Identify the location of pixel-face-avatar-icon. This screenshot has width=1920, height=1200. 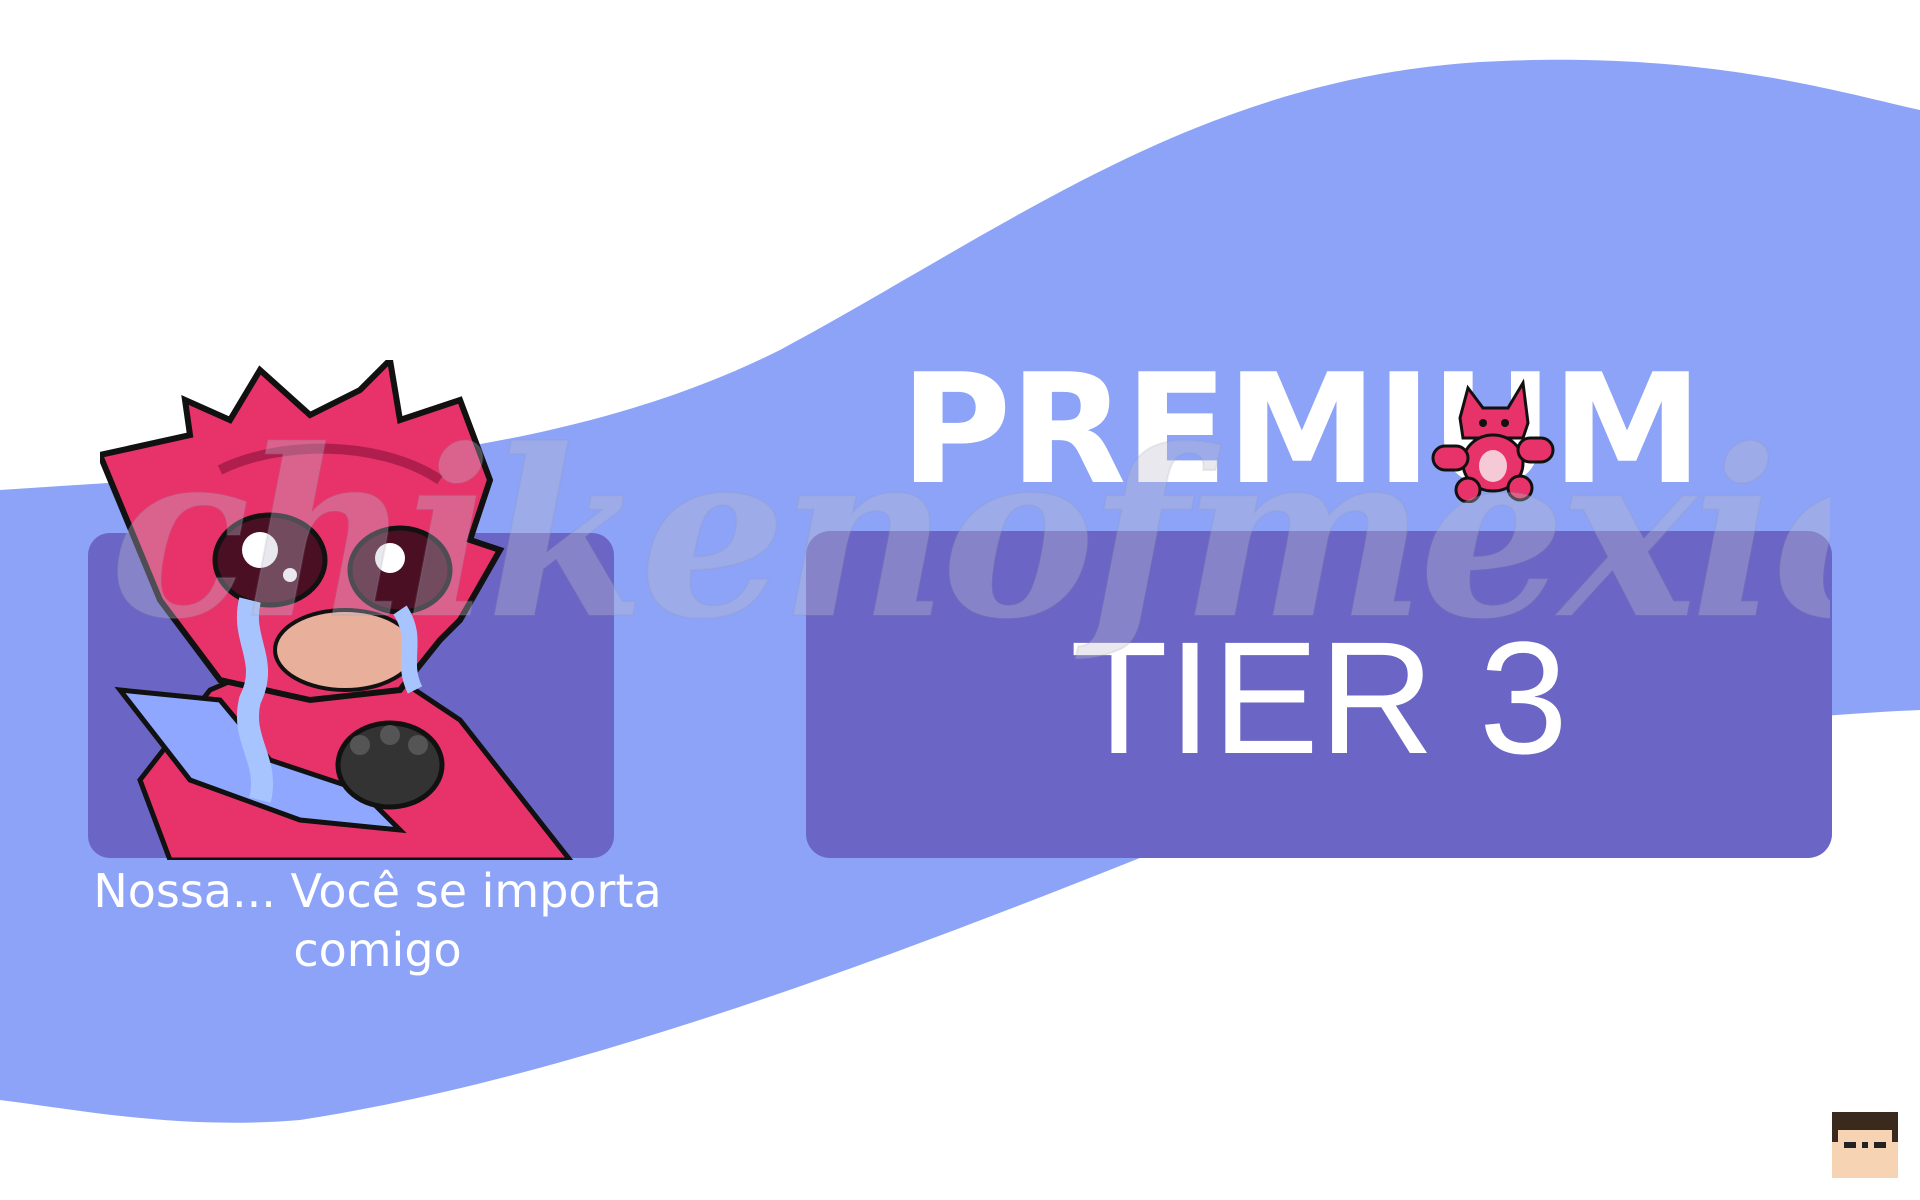
(1865, 1145).